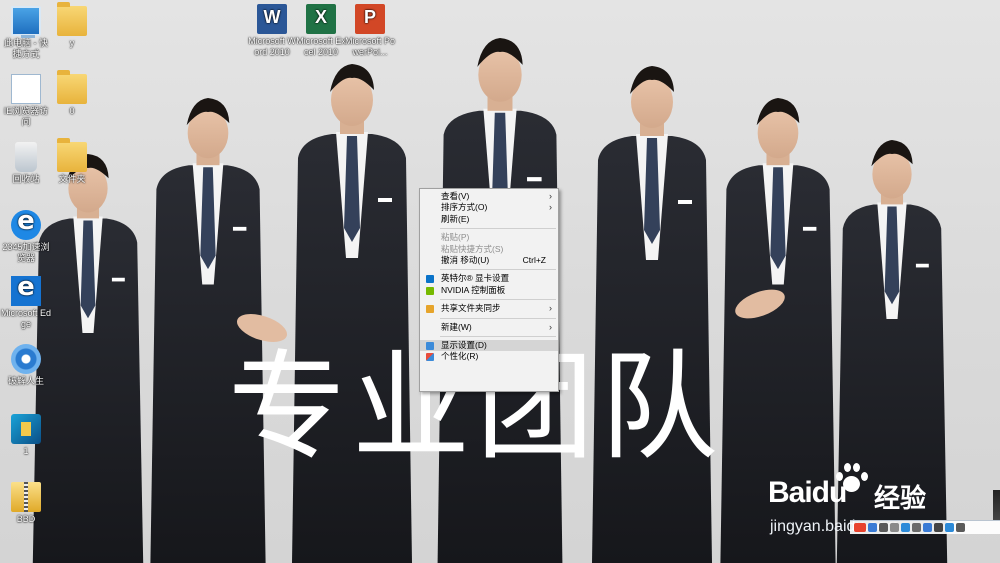 This screenshot has height=563, width=1000. Describe the element at coordinates (851, 478) in the screenshot. I see `baidu-paw-icon` at that location.